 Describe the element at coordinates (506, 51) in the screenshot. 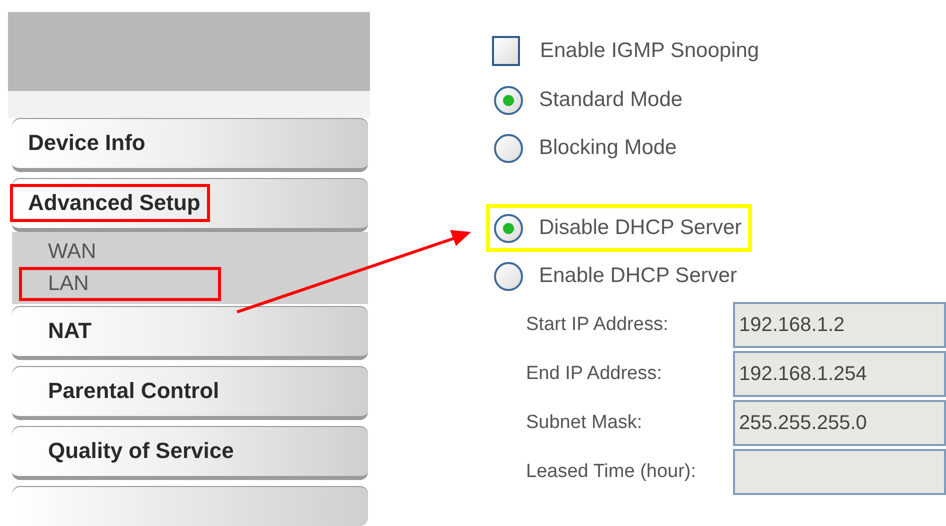

I see `checkbox` at that location.